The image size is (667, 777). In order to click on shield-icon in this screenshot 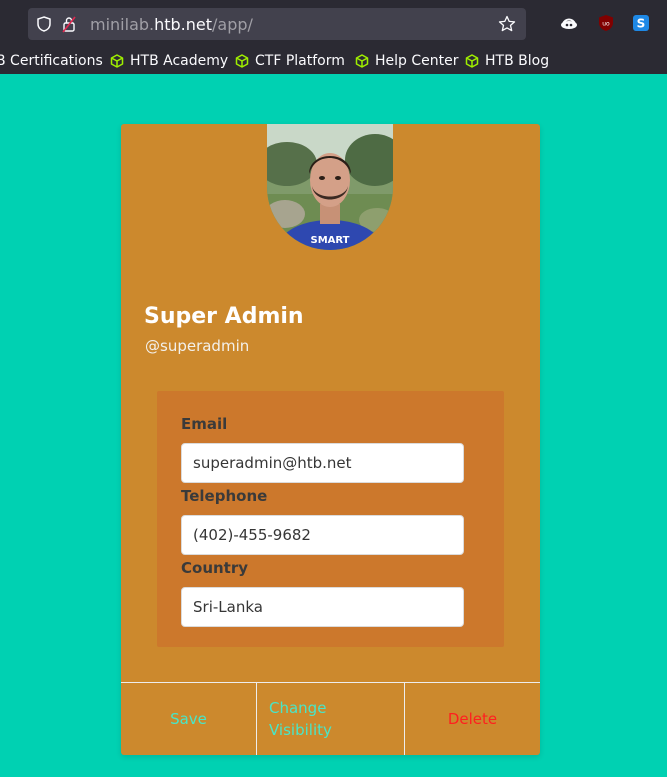, I will do `click(44, 24)`.